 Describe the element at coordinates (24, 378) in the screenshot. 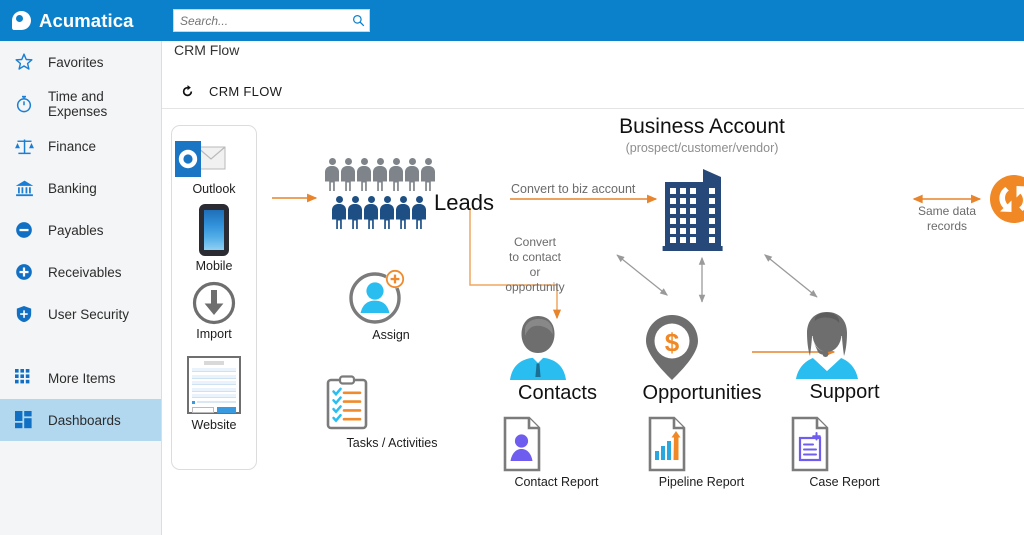

I see `grid-dots-icon` at that location.